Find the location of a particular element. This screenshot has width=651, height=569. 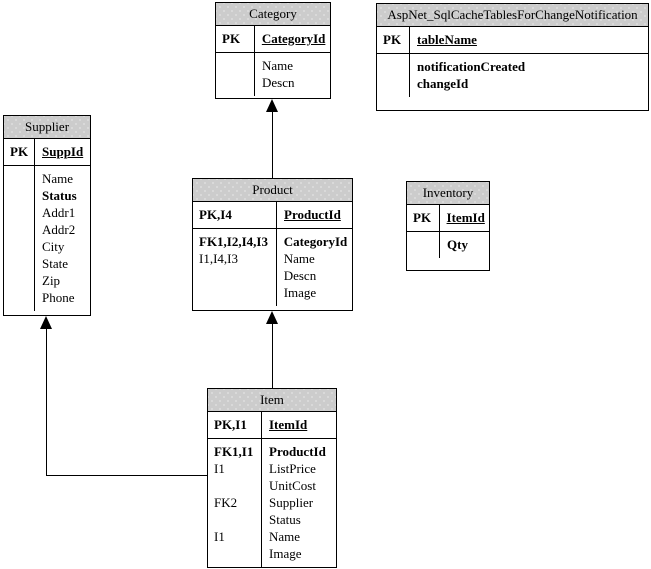

entity-item-title: Item is located at coordinates (272, 400).